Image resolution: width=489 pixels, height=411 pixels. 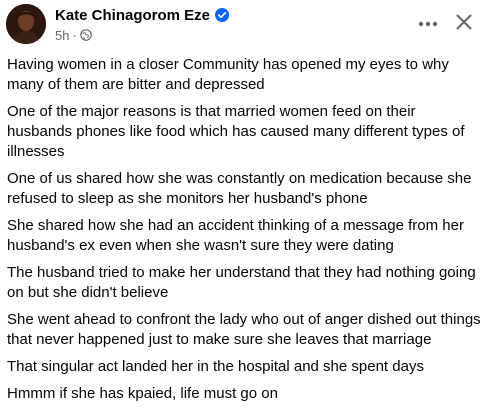 I want to click on avatar, so click(x=26, y=24).